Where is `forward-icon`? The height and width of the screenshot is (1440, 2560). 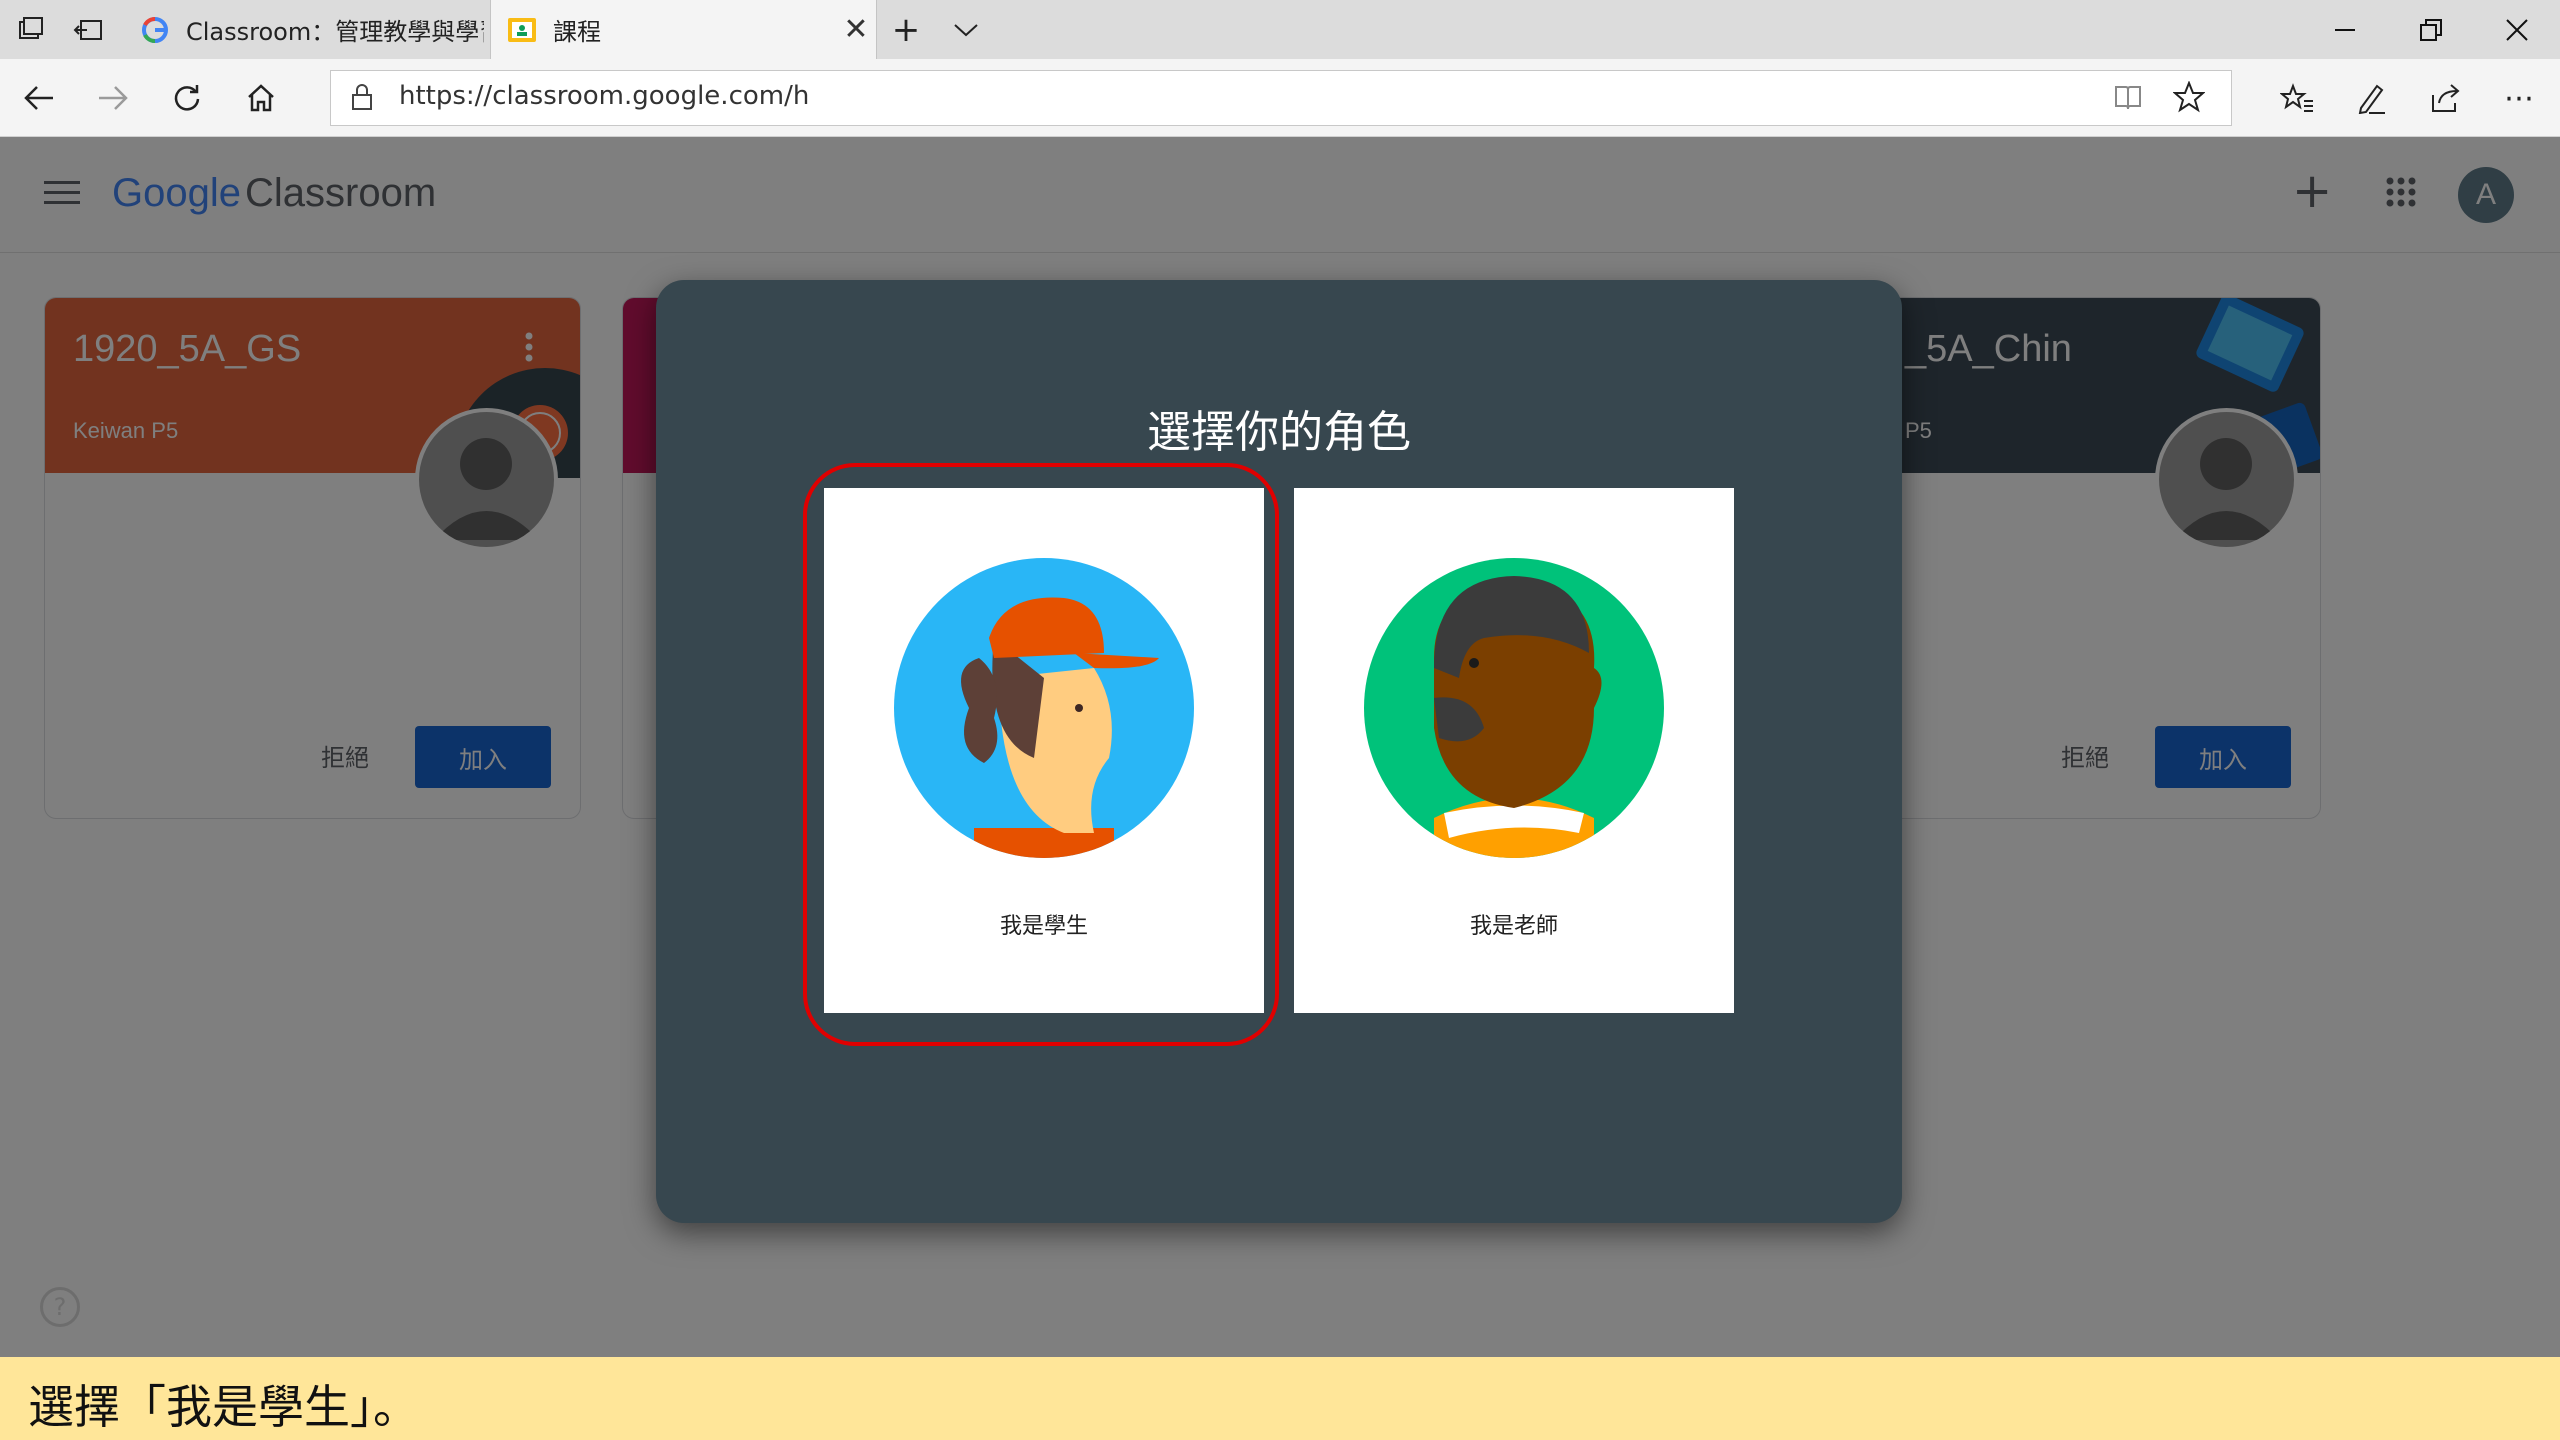
forward-icon is located at coordinates (113, 98).